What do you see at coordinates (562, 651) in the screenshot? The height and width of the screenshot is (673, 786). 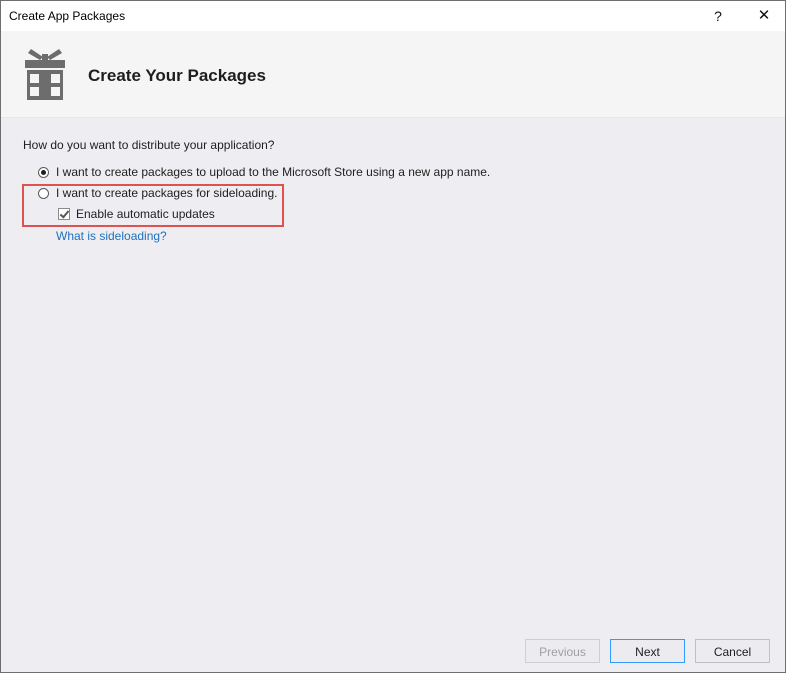 I see `previous-button: Previous` at bounding box center [562, 651].